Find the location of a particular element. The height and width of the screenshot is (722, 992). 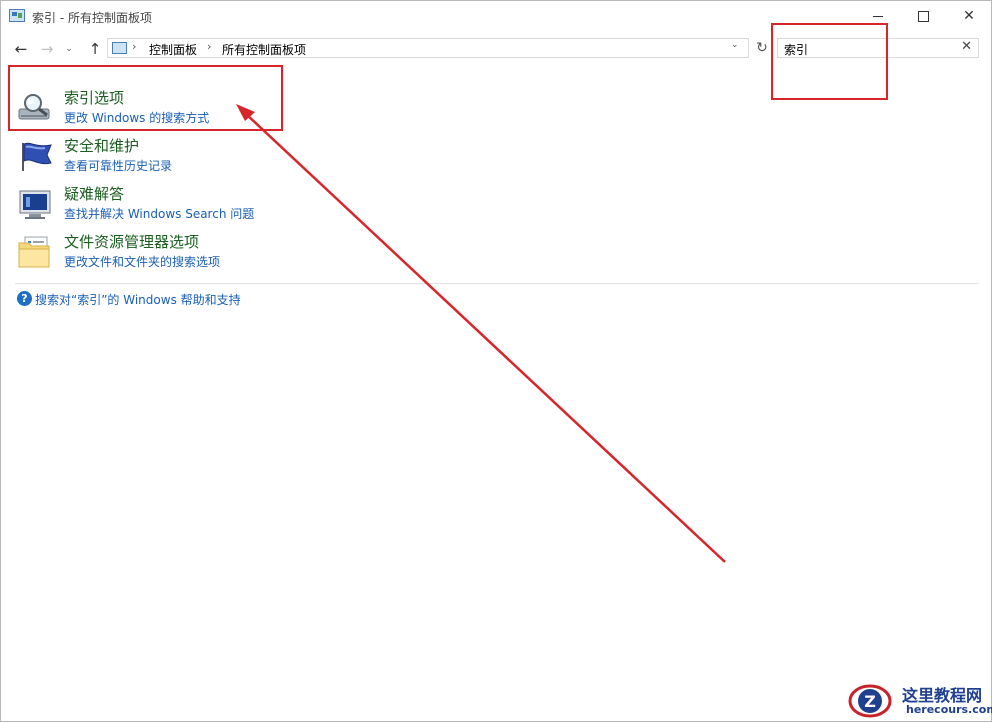

breadcrumb-all-items: 所有控制面板项 is located at coordinates (264, 49).